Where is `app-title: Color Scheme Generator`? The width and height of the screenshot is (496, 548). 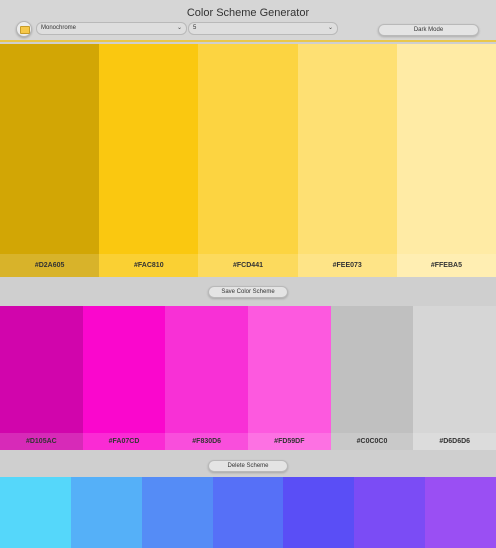
app-title: Color Scheme Generator is located at coordinates (248, 13).